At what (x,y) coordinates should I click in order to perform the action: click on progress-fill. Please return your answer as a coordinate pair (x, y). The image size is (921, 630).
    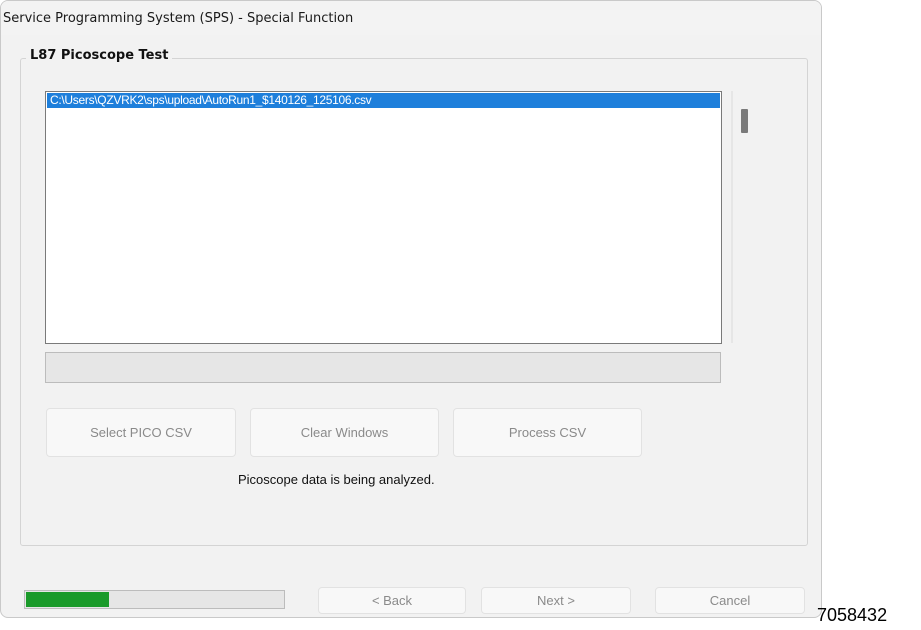
    Looking at the image, I should click on (68, 599).